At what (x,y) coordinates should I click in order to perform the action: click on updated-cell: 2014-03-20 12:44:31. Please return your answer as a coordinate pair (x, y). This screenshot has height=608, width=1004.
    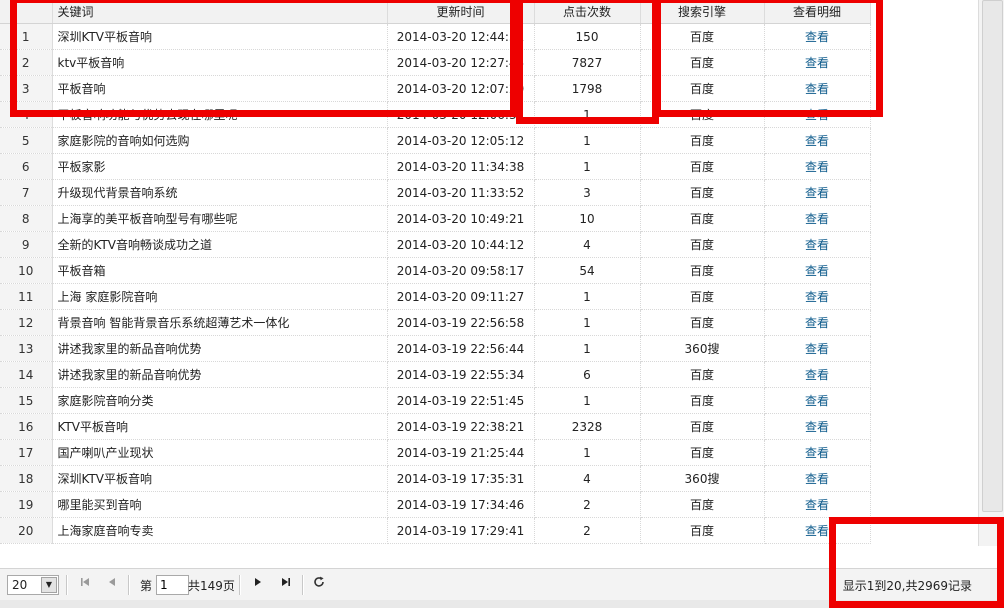
    Looking at the image, I should click on (461, 36).